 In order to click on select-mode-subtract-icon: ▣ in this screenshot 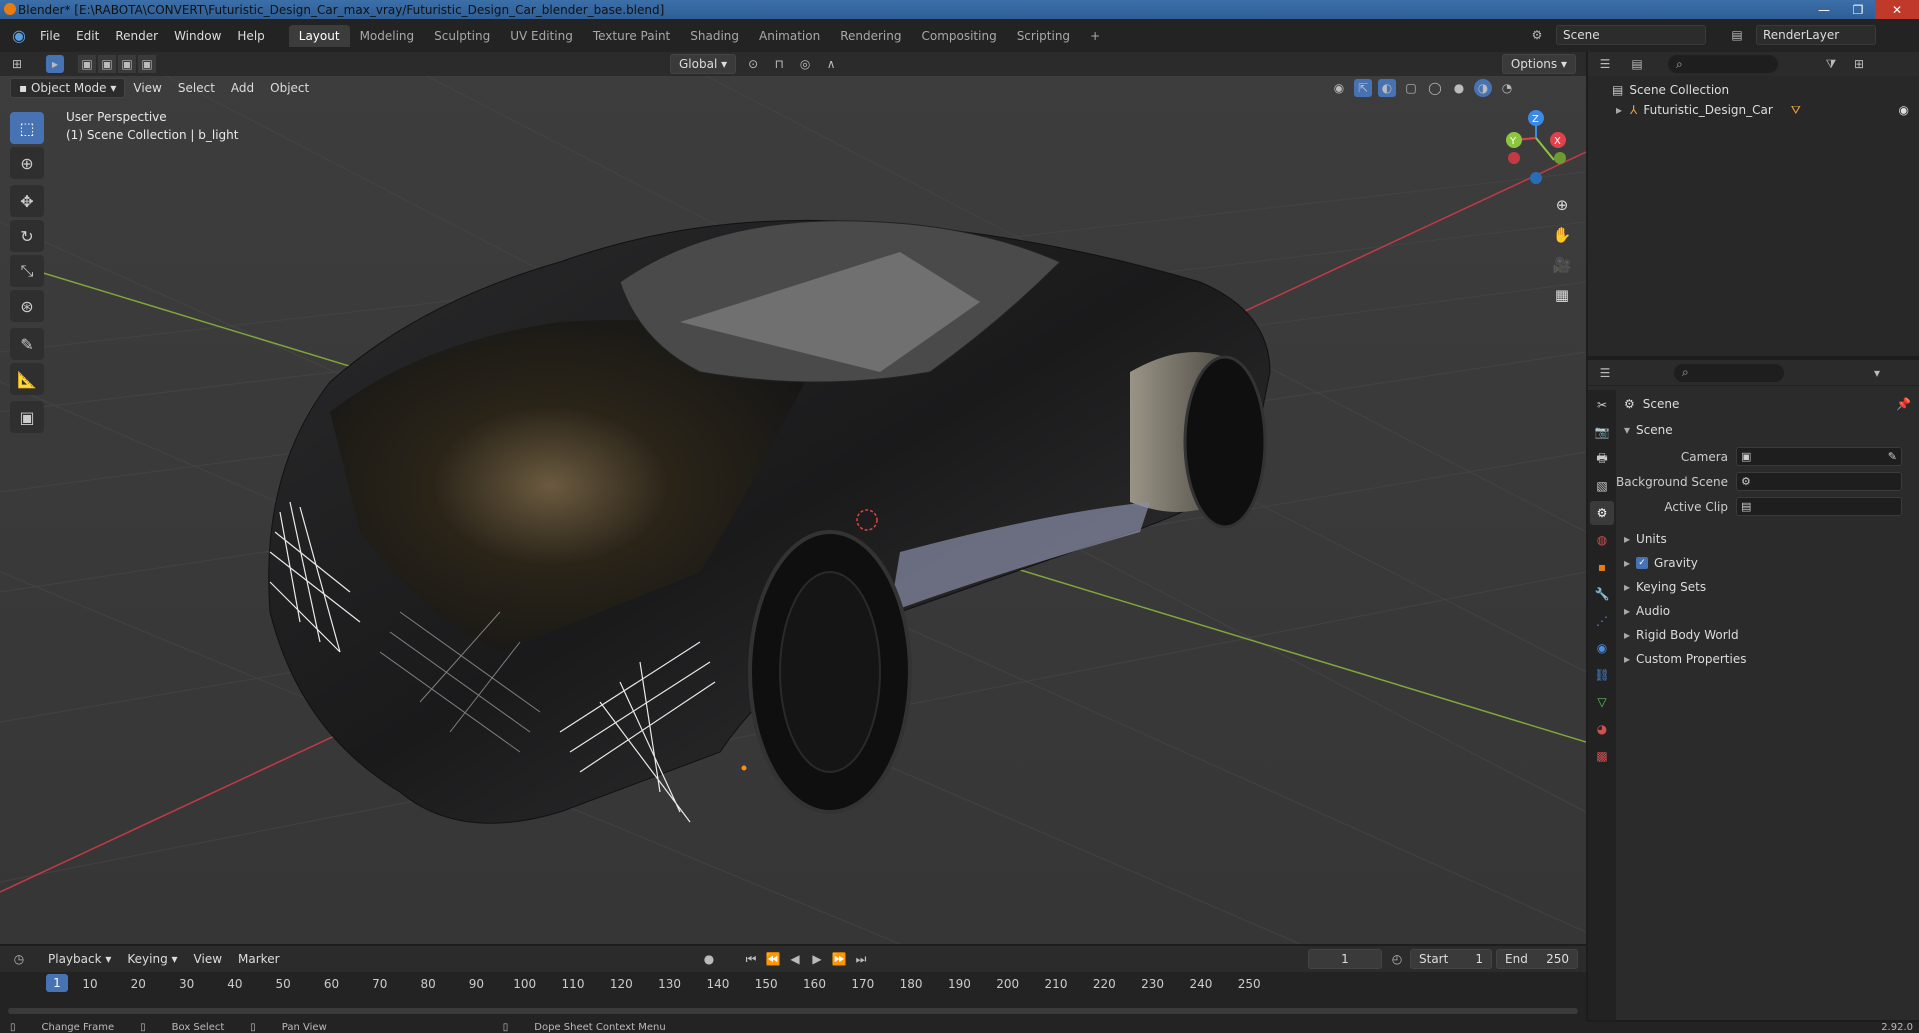, I will do `click(127, 64)`.